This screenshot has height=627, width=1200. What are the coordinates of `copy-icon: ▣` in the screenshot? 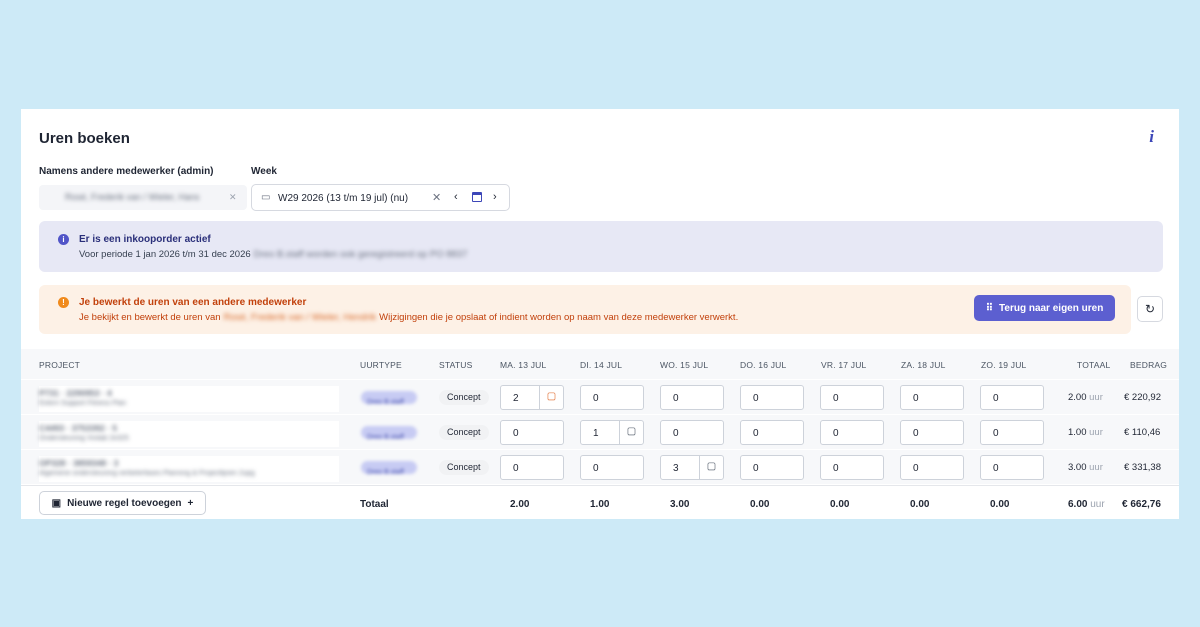 It's located at (56, 503).